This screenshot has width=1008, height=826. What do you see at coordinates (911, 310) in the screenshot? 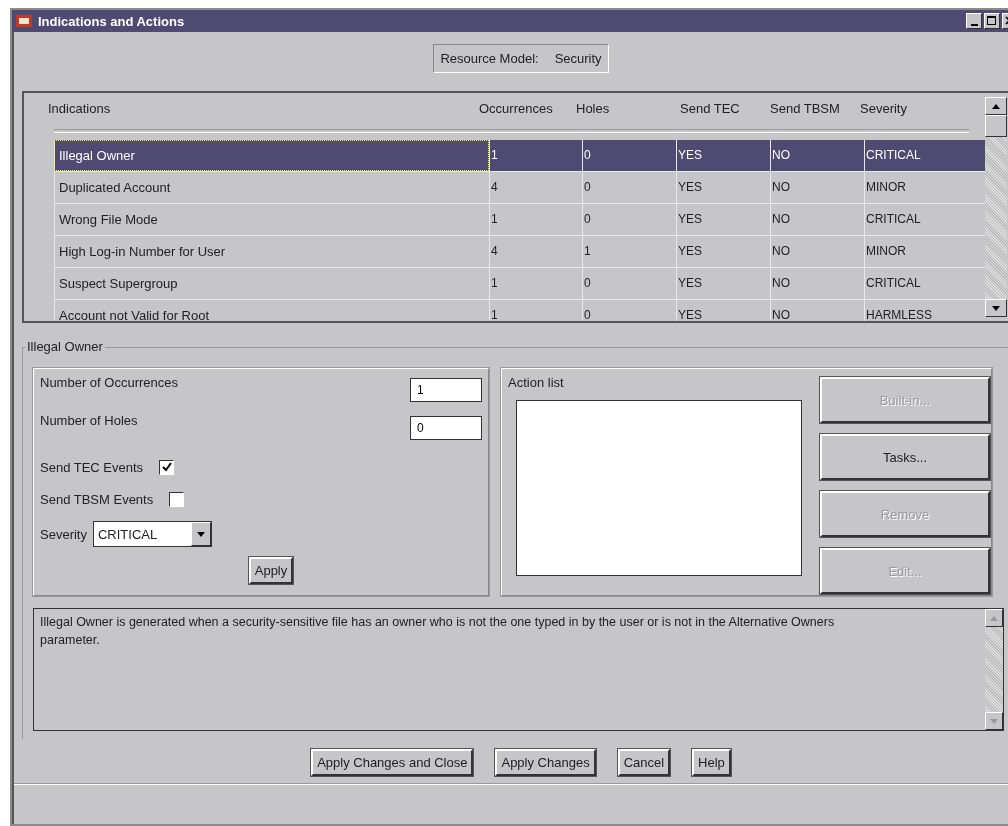
I see `table-cell: HARMLESS` at bounding box center [911, 310].